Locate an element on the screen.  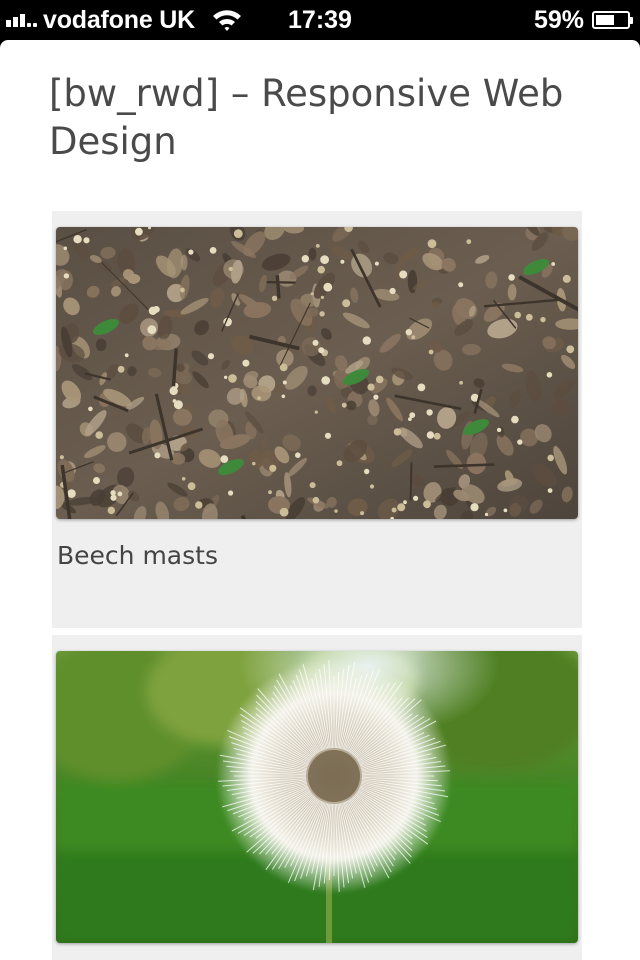
status-right: 59% is located at coordinates (583, 20).